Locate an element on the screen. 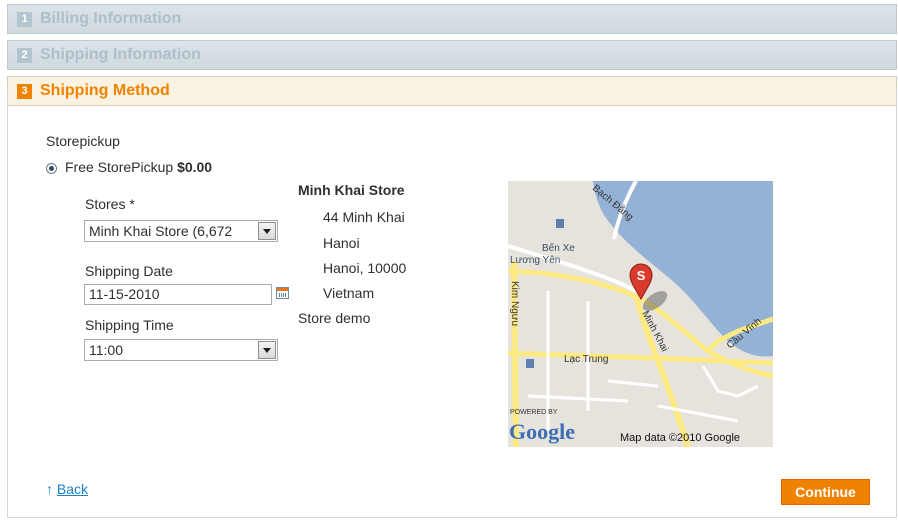 This screenshot has width=898, height=527. option-label-text: Free StorePickup is located at coordinates (119, 167).